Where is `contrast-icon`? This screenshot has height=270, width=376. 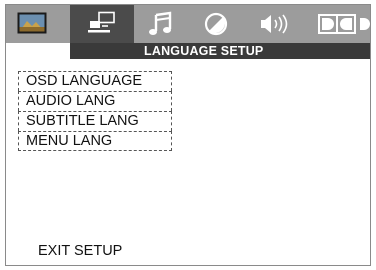
contrast-icon is located at coordinates (216, 24).